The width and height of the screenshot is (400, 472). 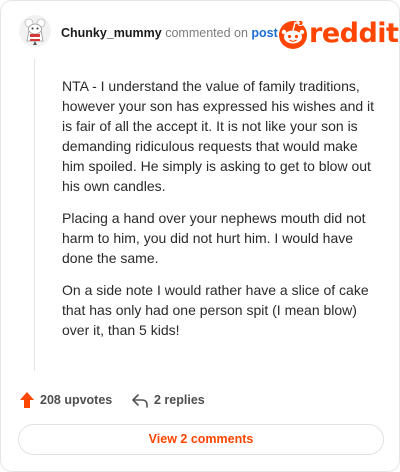 I want to click on replies-count: 2 replies, so click(x=179, y=400).